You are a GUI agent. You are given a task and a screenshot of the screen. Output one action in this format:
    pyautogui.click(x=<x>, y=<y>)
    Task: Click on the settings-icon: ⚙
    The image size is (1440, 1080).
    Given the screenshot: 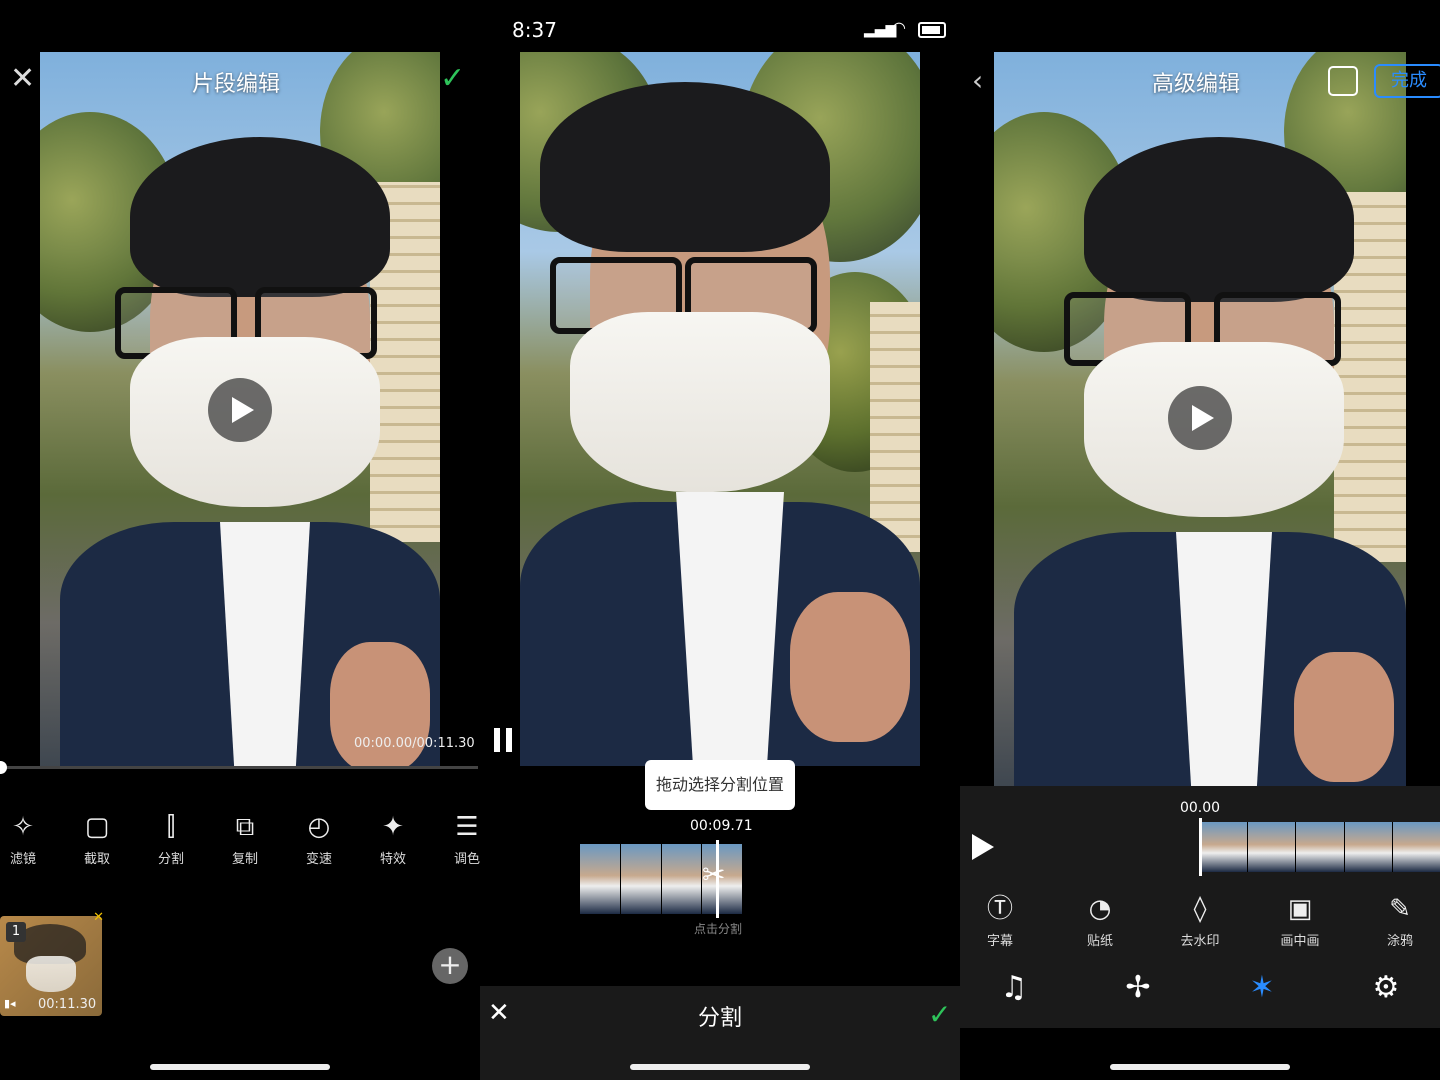 What is the action you would take?
    pyautogui.click(x=1386, y=987)
    